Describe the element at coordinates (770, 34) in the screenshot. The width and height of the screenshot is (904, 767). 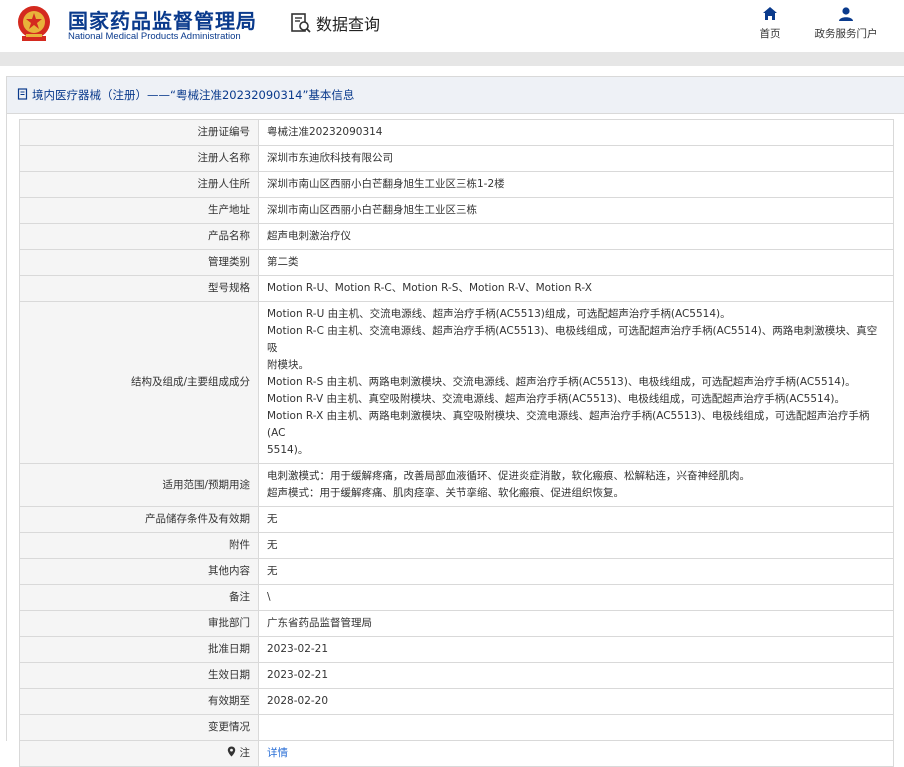
I see `nav-home-label: 首页` at that location.